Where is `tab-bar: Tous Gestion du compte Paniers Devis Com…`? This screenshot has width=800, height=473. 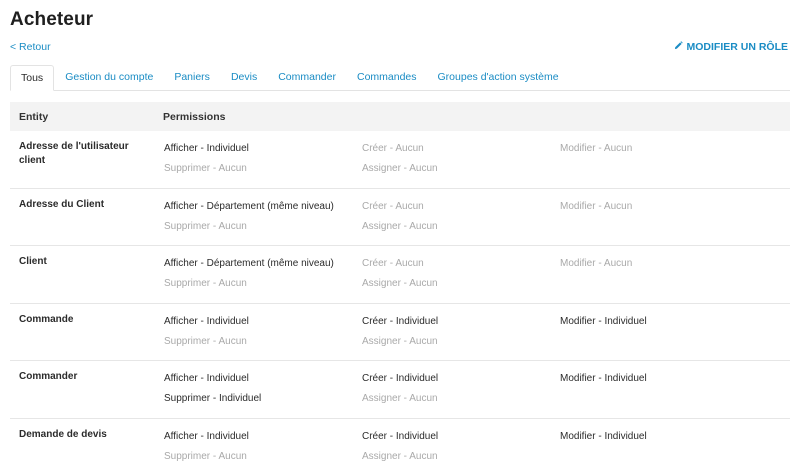
tab-bar: Tous Gestion du compte Paniers Devis Com… is located at coordinates (400, 78).